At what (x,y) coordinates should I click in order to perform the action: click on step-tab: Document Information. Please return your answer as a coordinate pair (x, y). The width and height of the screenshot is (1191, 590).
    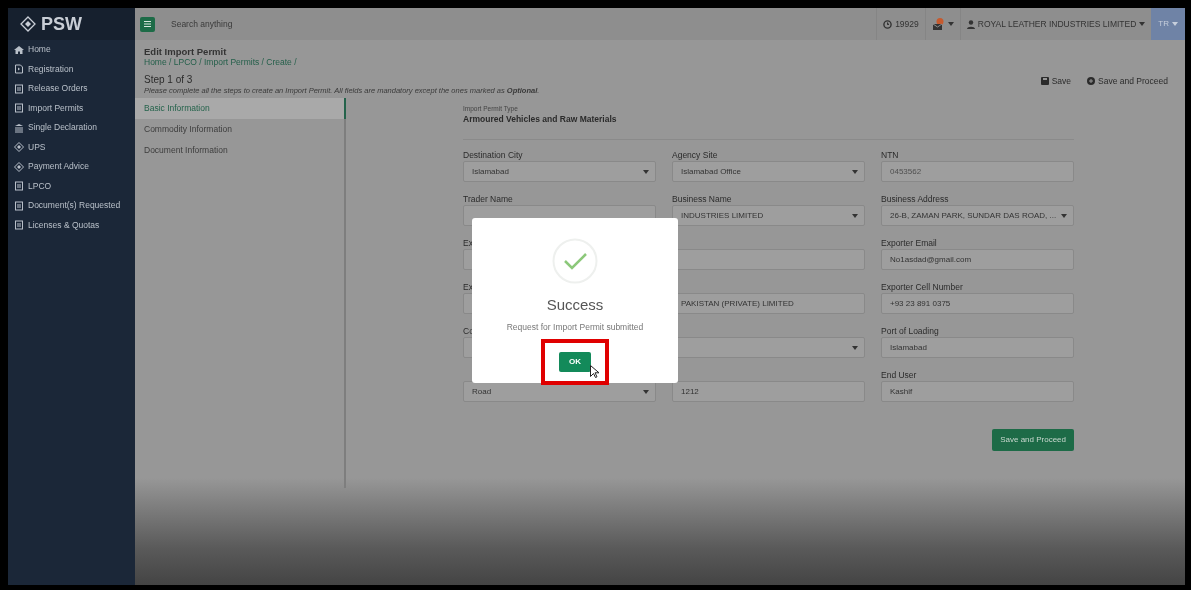
    Looking at the image, I should click on (239, 150).